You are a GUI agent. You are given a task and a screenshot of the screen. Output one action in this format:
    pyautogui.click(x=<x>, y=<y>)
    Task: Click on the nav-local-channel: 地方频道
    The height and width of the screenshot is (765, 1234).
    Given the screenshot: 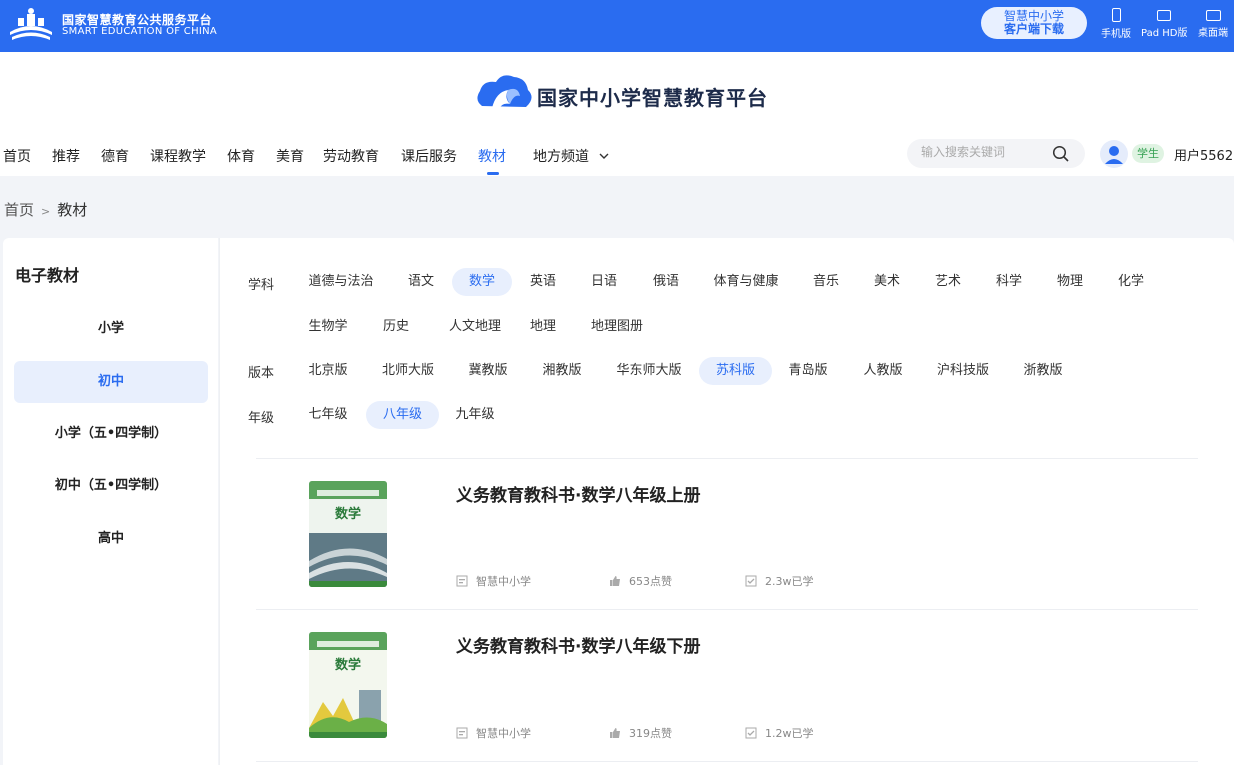 What is the action you would take?
    pyautogui.click(x=571, y=156)
    